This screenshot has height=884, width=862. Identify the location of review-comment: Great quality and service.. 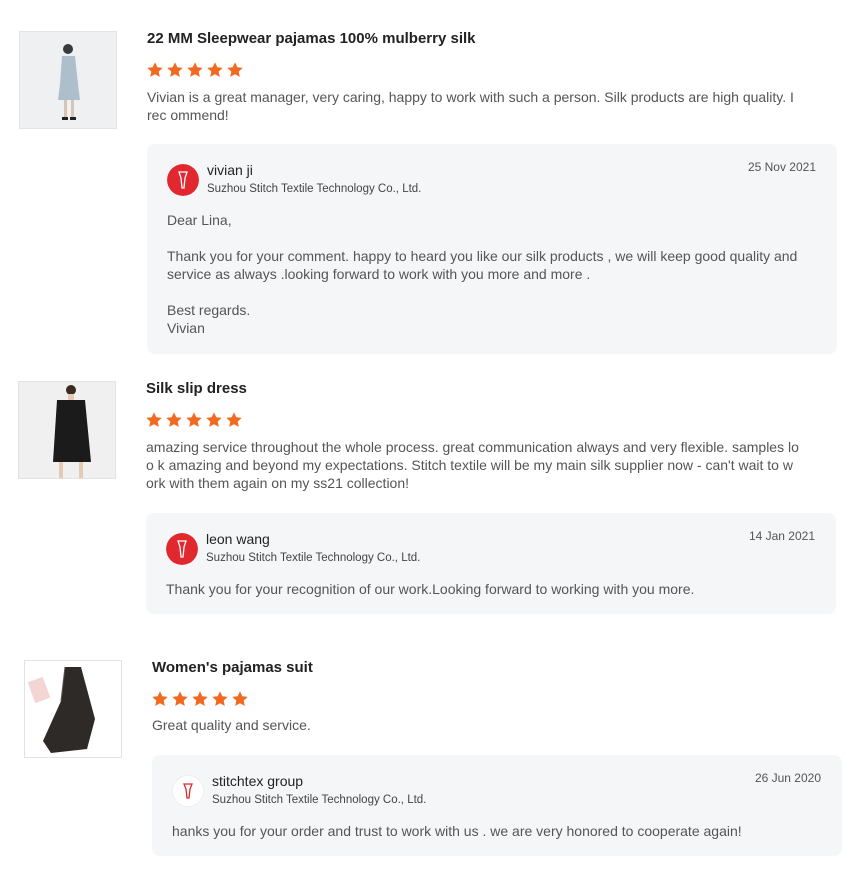
(231, 725).